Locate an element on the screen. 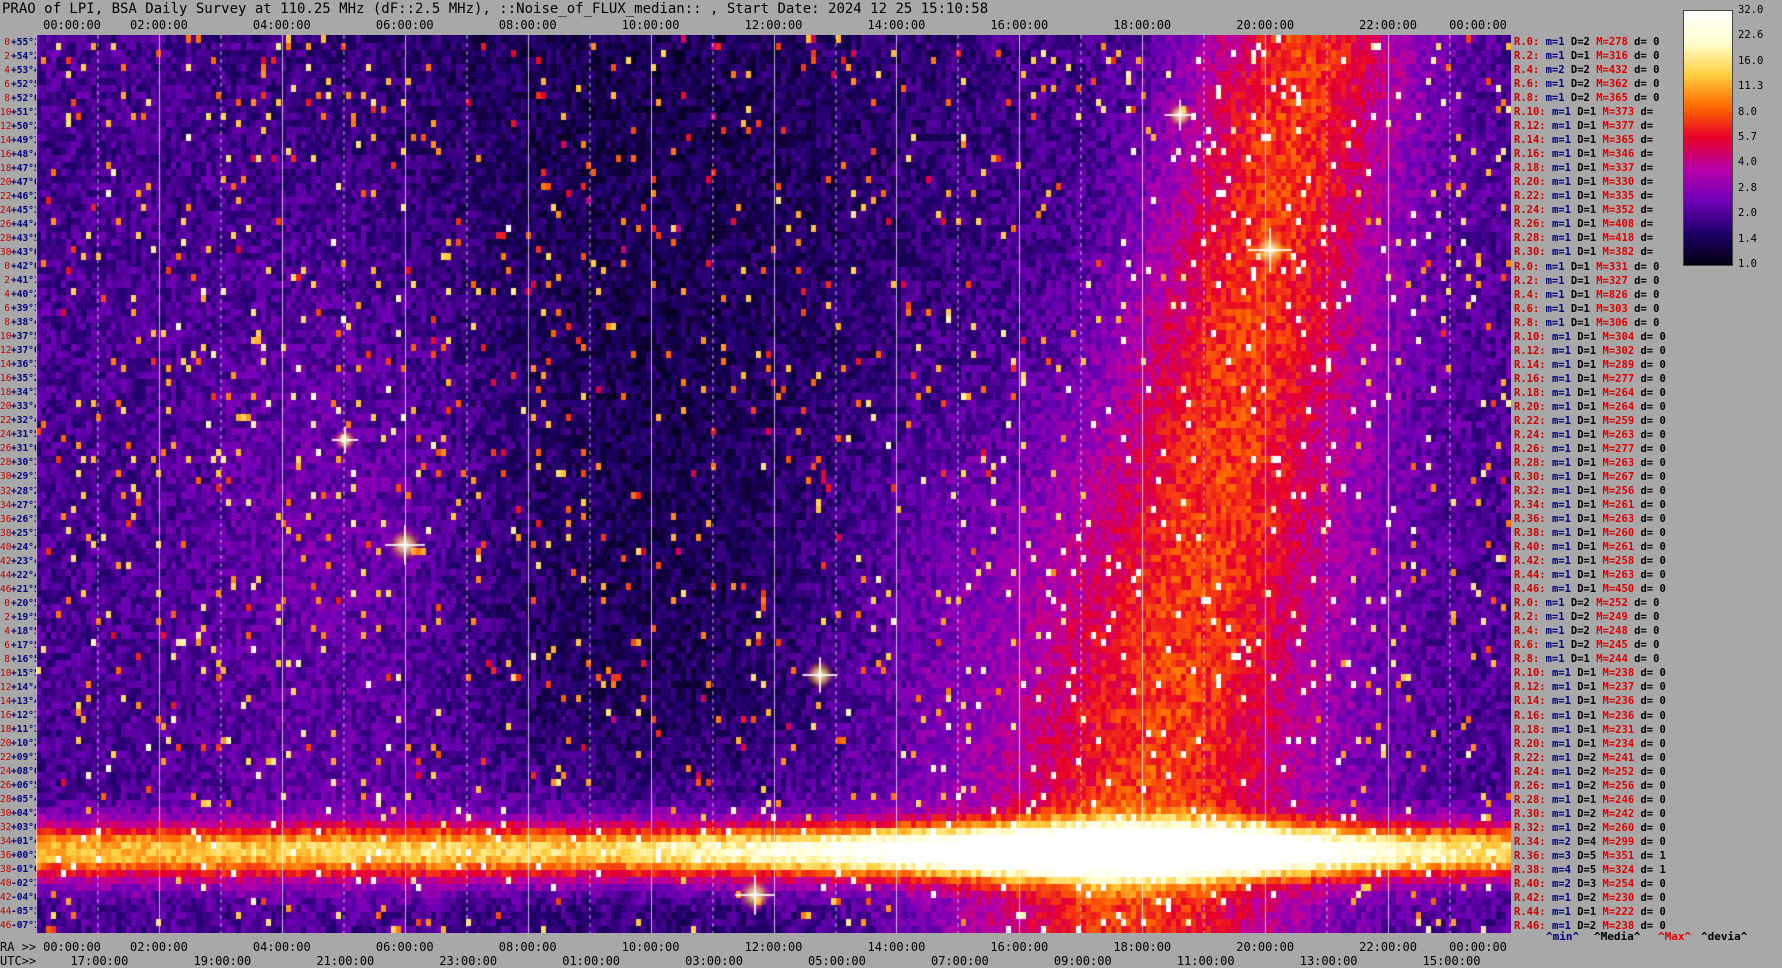 The height and width of the screenshot is (968, 1782). row-index: 28 is located at coordinates (6, 800).